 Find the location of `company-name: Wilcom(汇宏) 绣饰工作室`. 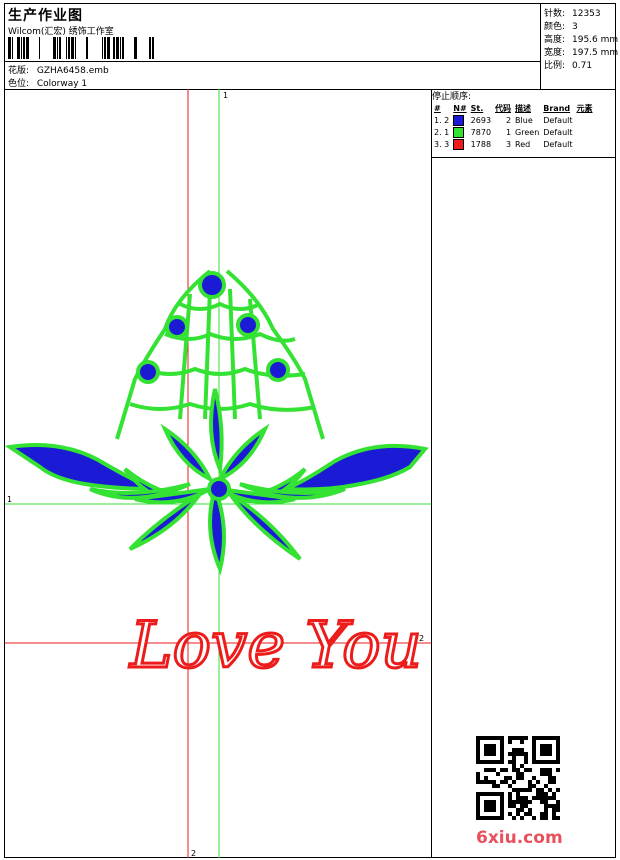

company-name: Wilcom(汇宏) 绣饰工作室 is located at coordinates (61, 32).